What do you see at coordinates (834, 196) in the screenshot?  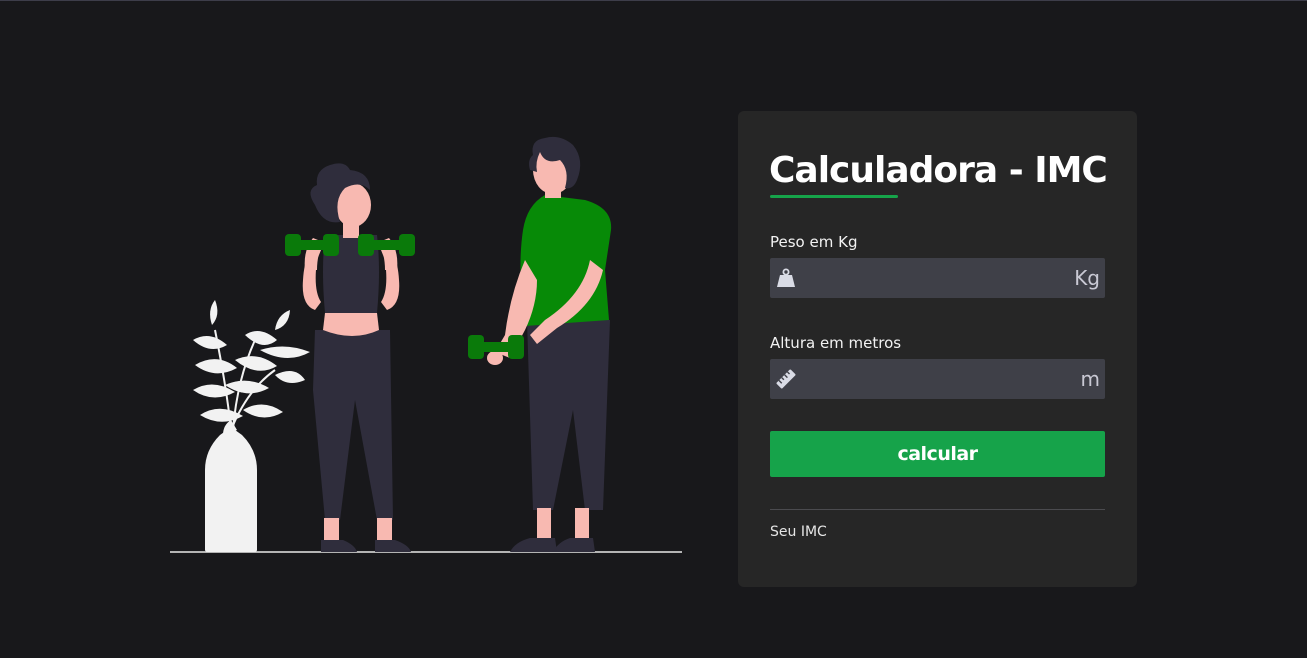 I see `title-underline` at bounding box center [834, 196].